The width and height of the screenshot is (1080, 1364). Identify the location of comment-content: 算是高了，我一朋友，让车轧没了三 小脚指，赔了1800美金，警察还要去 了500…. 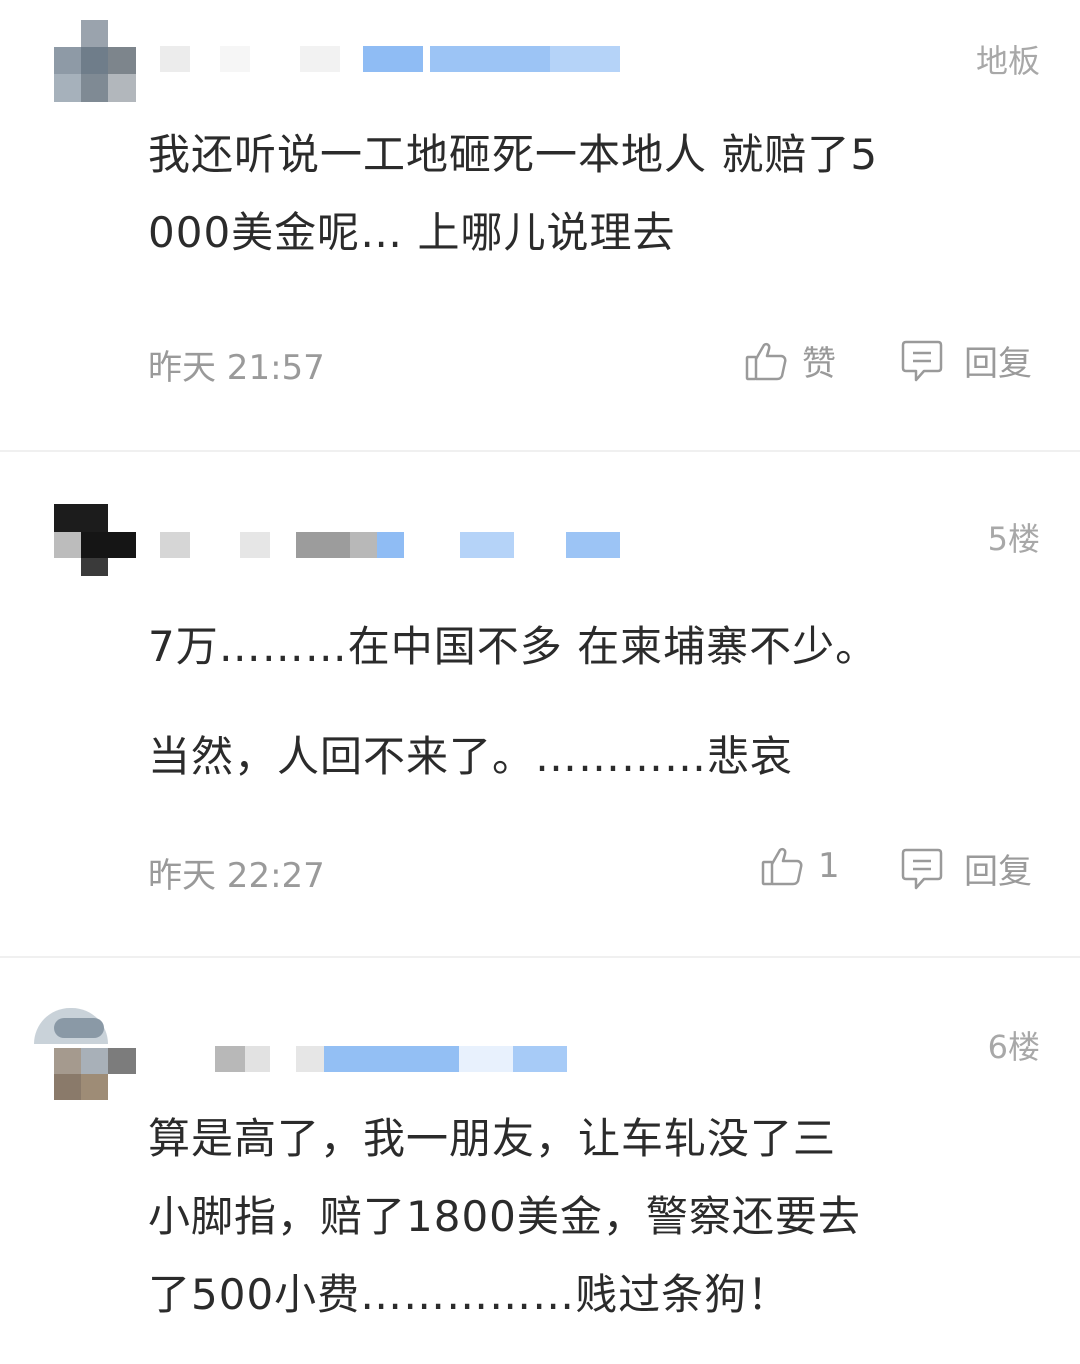
(588, 1217).